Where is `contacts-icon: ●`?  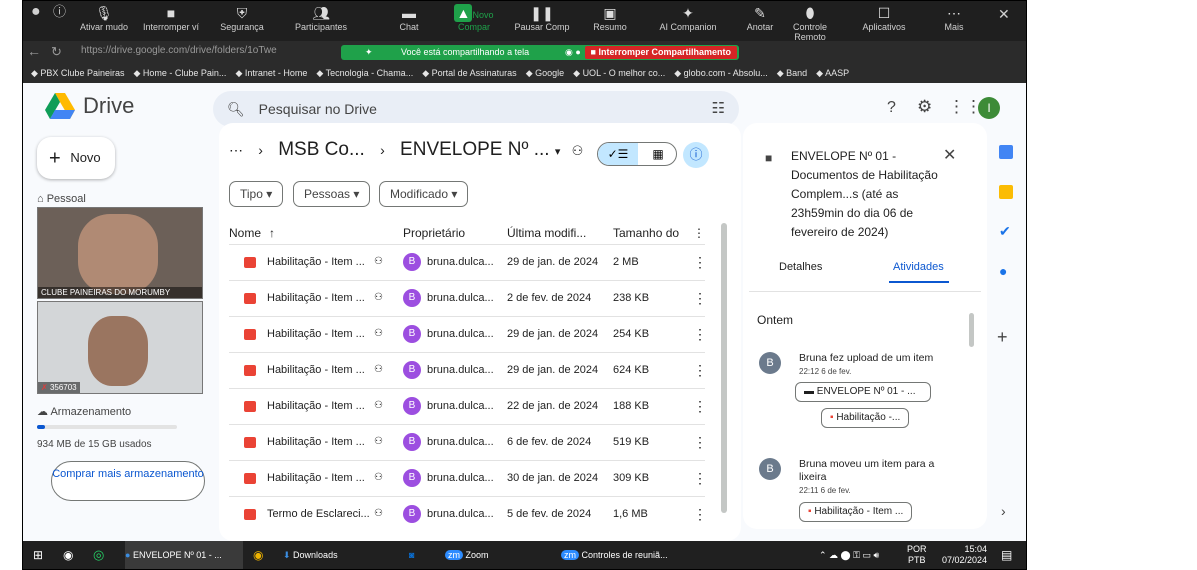 contacts-icon: ● is located at coordinates (1003, 271).